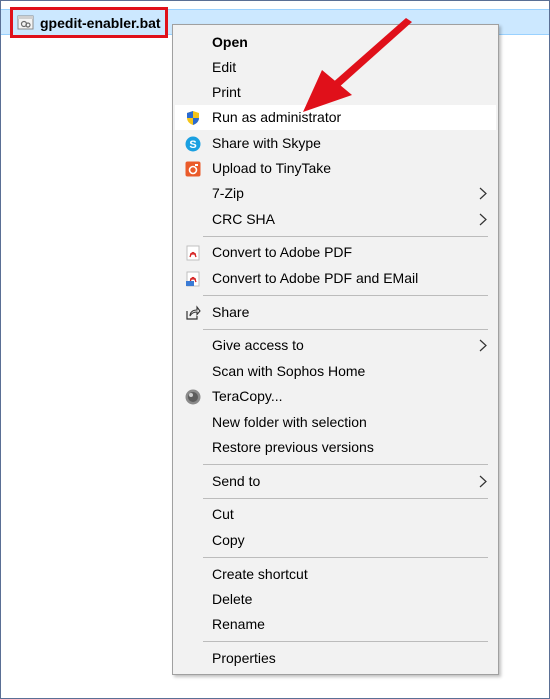  I want to click on menu-item-run-as-administrator: Run as administrator, so click(335, 117).